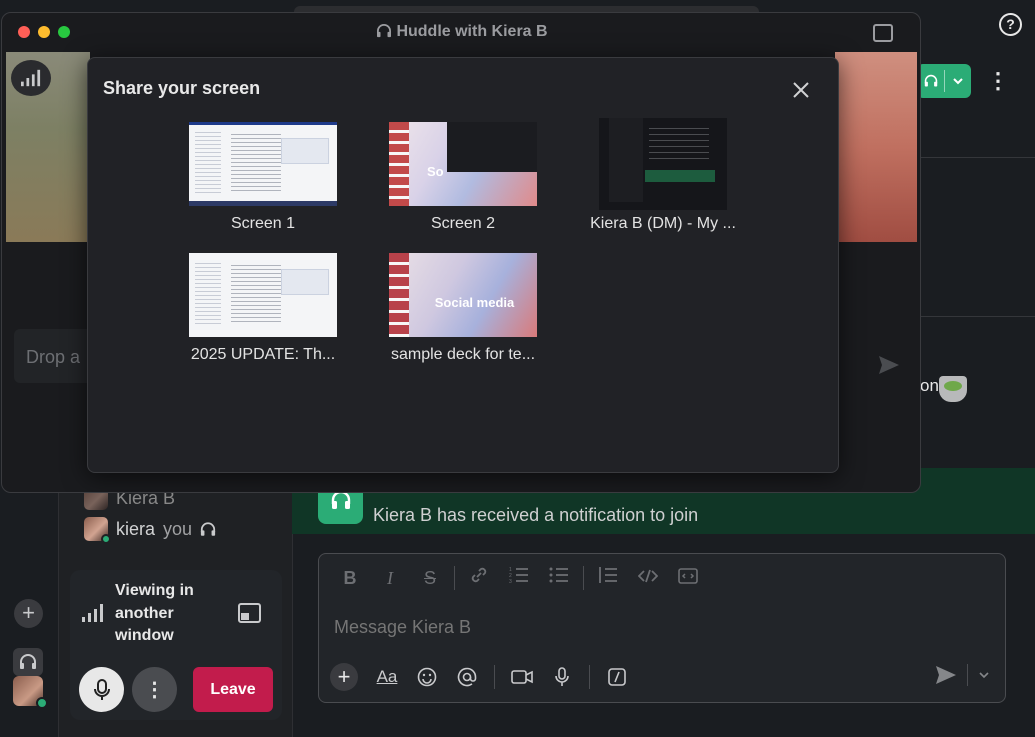  What do you see at coordinates (28, 613) in the screenshot?
I see `add-workspace-icon: +` at bounding box center [28, 613].